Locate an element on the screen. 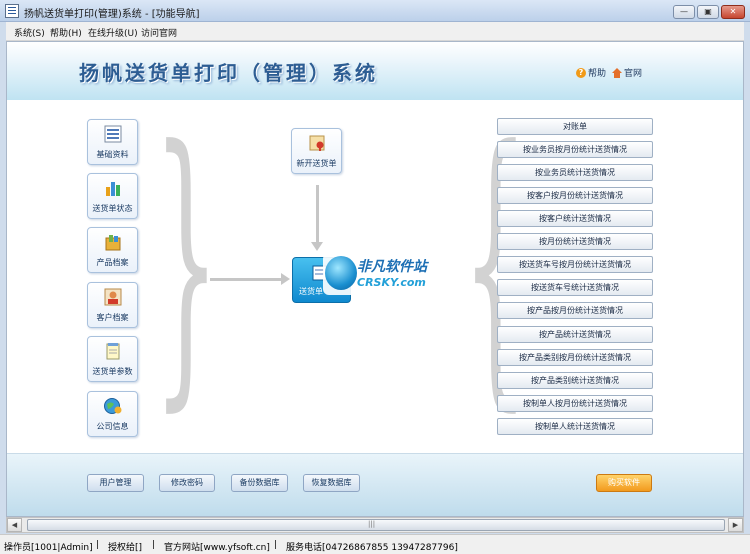  tile-order-params: 送货单参数 is located at coordinates (112, 359).